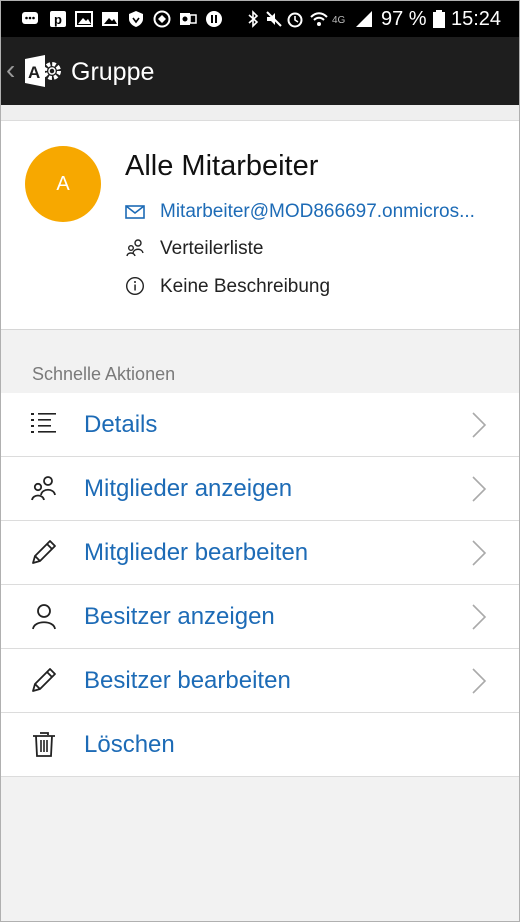 This screenshot has width=520, height=922. Describe the element at coordinates (43, 71) in the screenshot. I see `admin-logo-icon: A` at that location.